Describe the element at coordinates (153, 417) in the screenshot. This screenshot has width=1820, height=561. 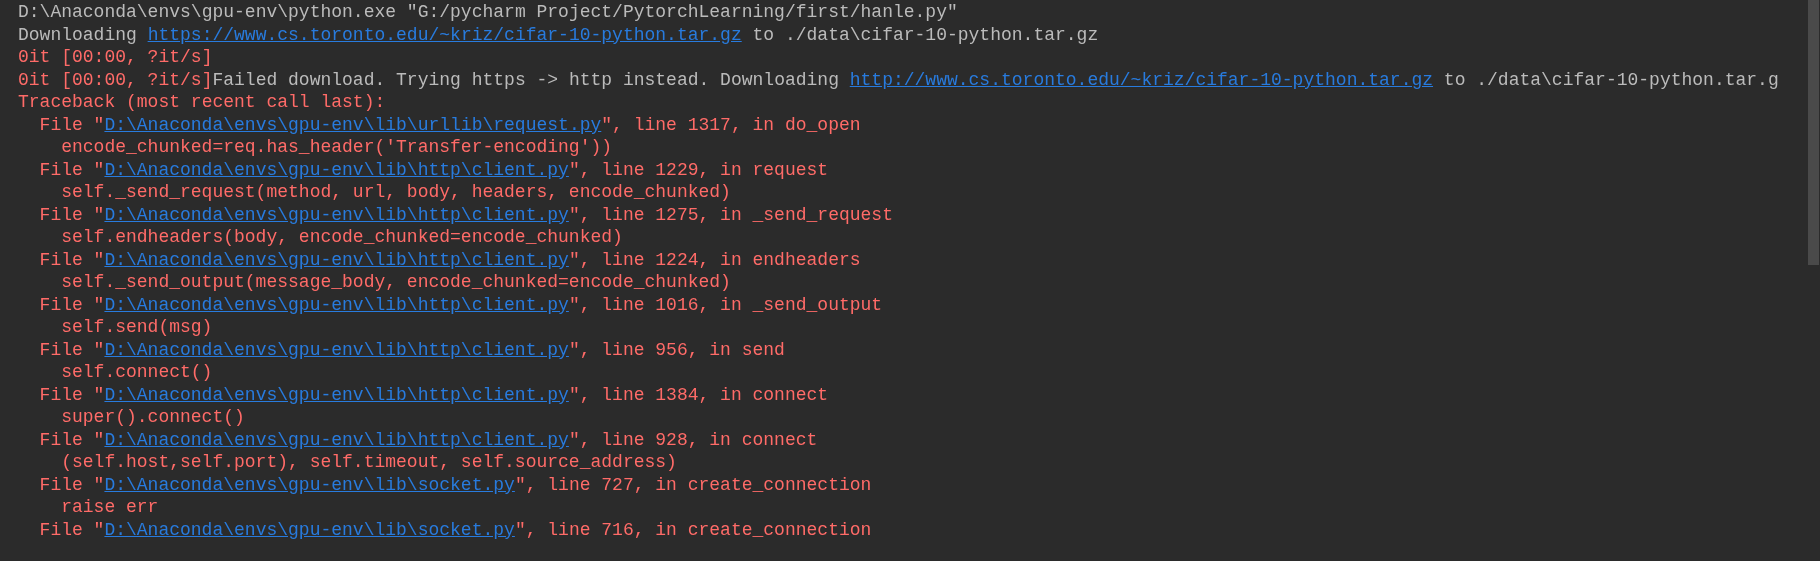
I see `error-text: super().connect()` at that location.